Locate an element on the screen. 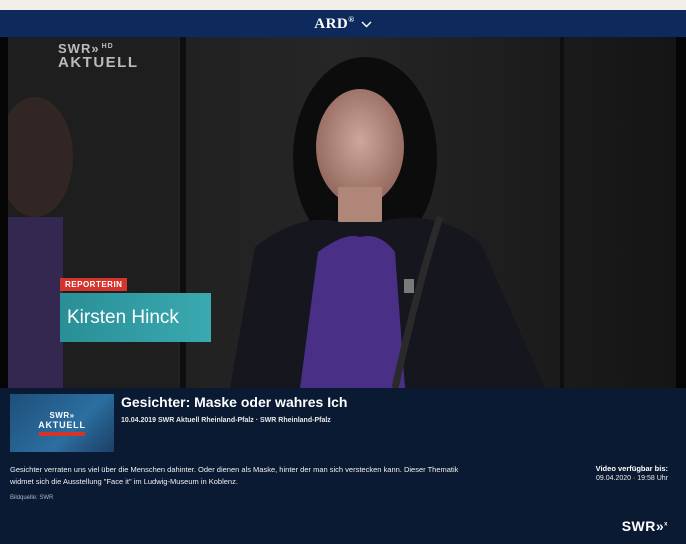  thumbnail-logo-line2: AKTUELL is located at coordinates (62, 424).